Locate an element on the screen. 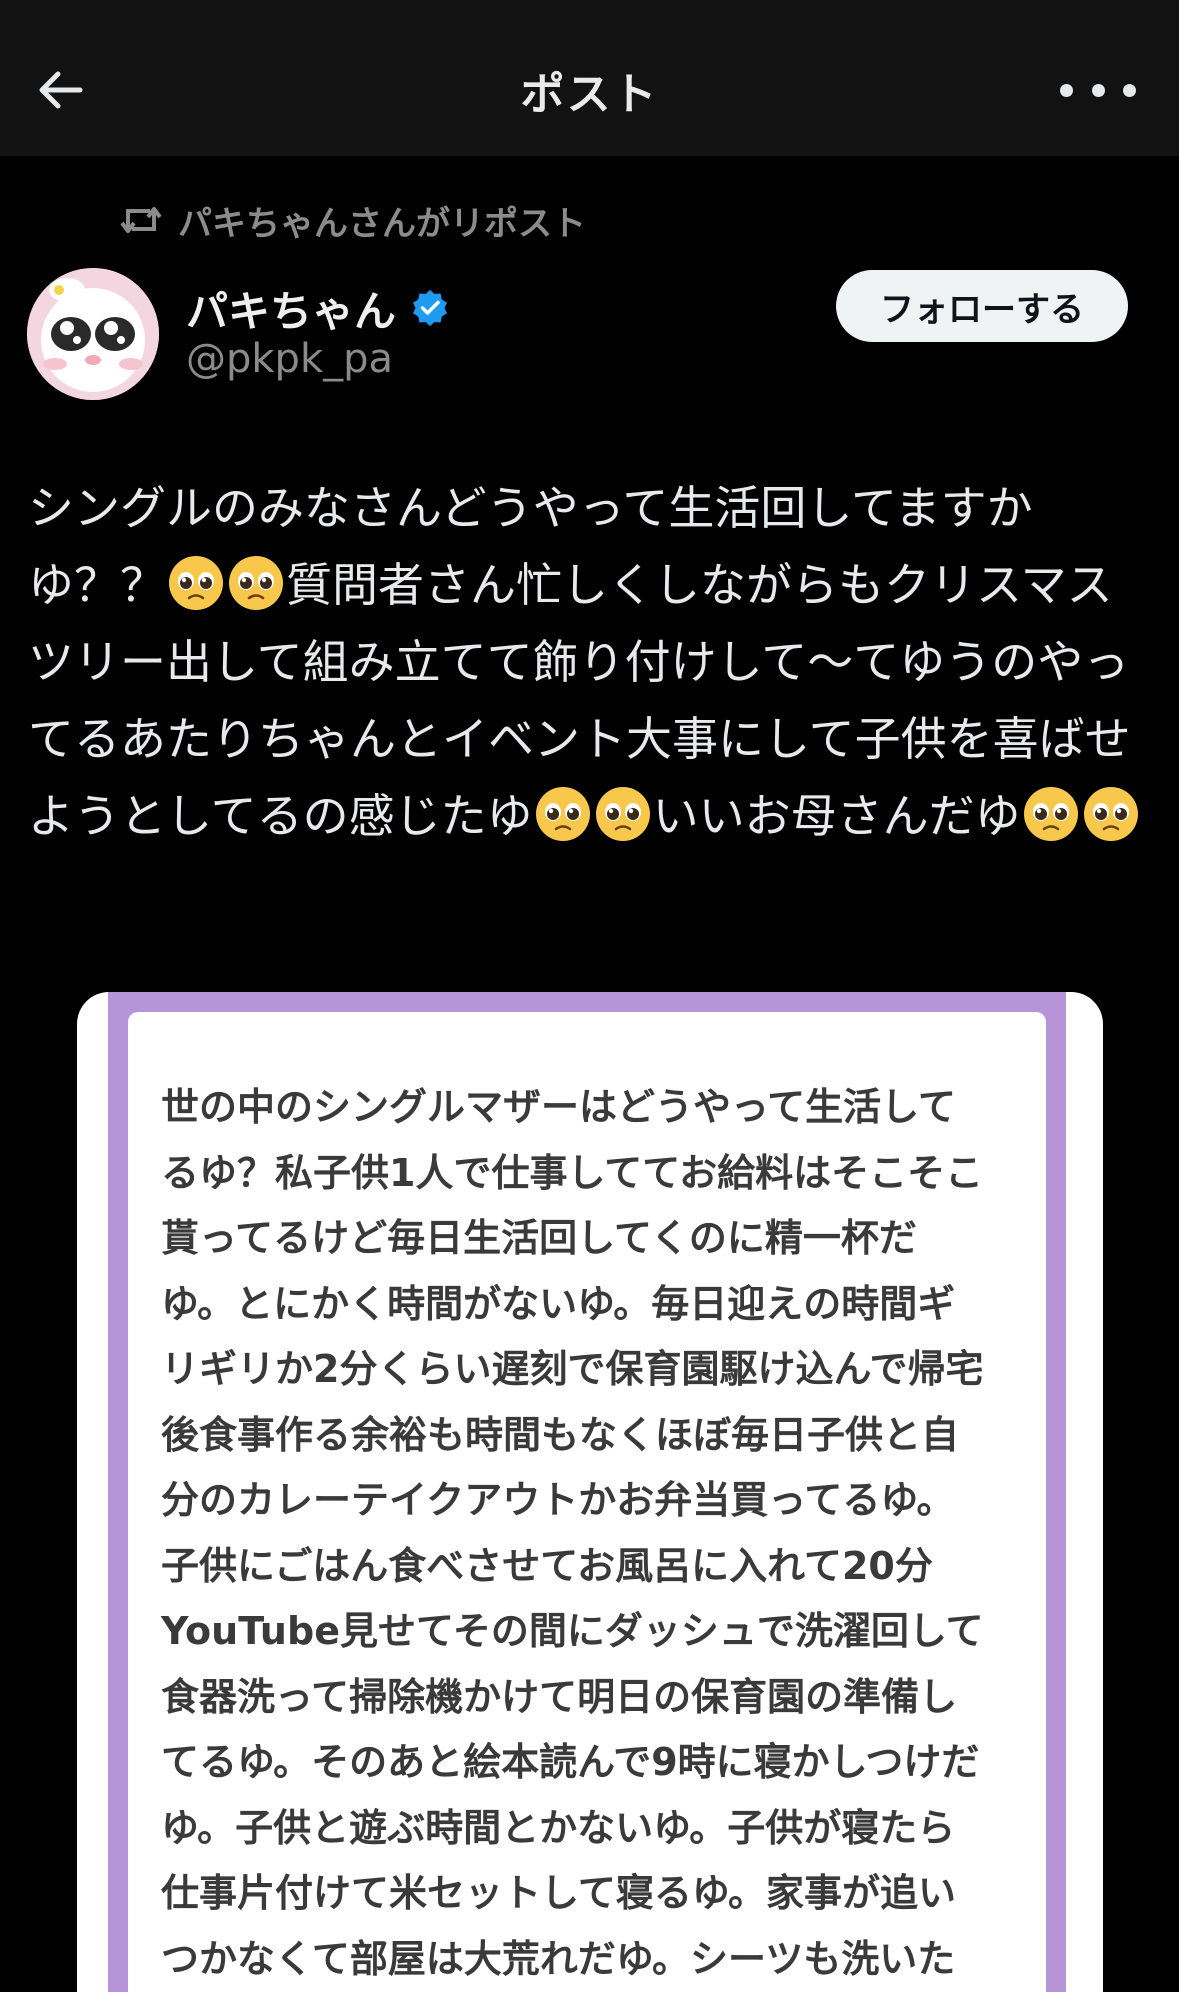  image-text-line: つかなくて部屋は大荒れだゆ。シーツも洗いた is located at coordinates (576, 1959).